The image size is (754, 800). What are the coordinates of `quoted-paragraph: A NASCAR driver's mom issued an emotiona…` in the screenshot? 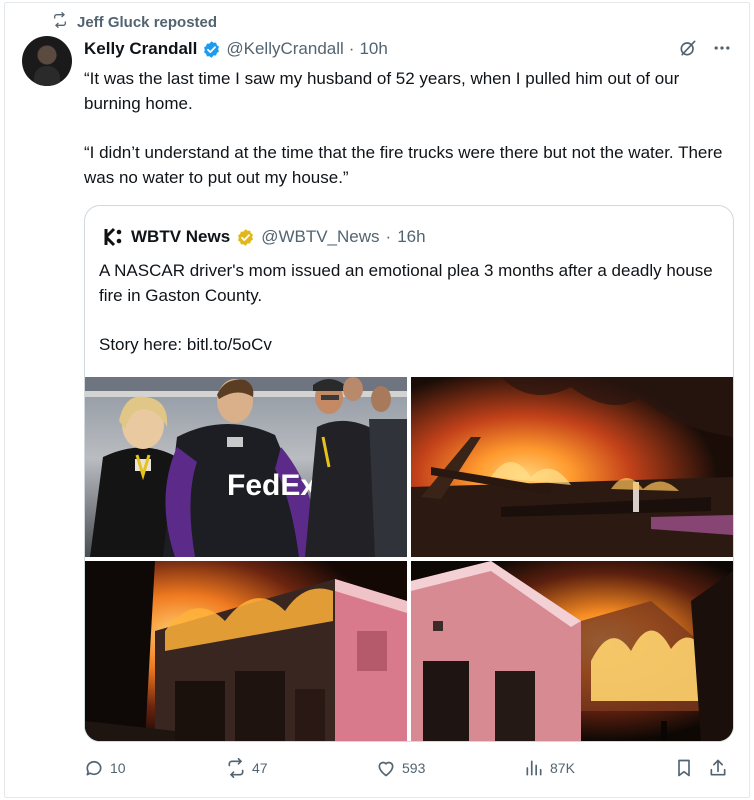 It's located at (406, 283).